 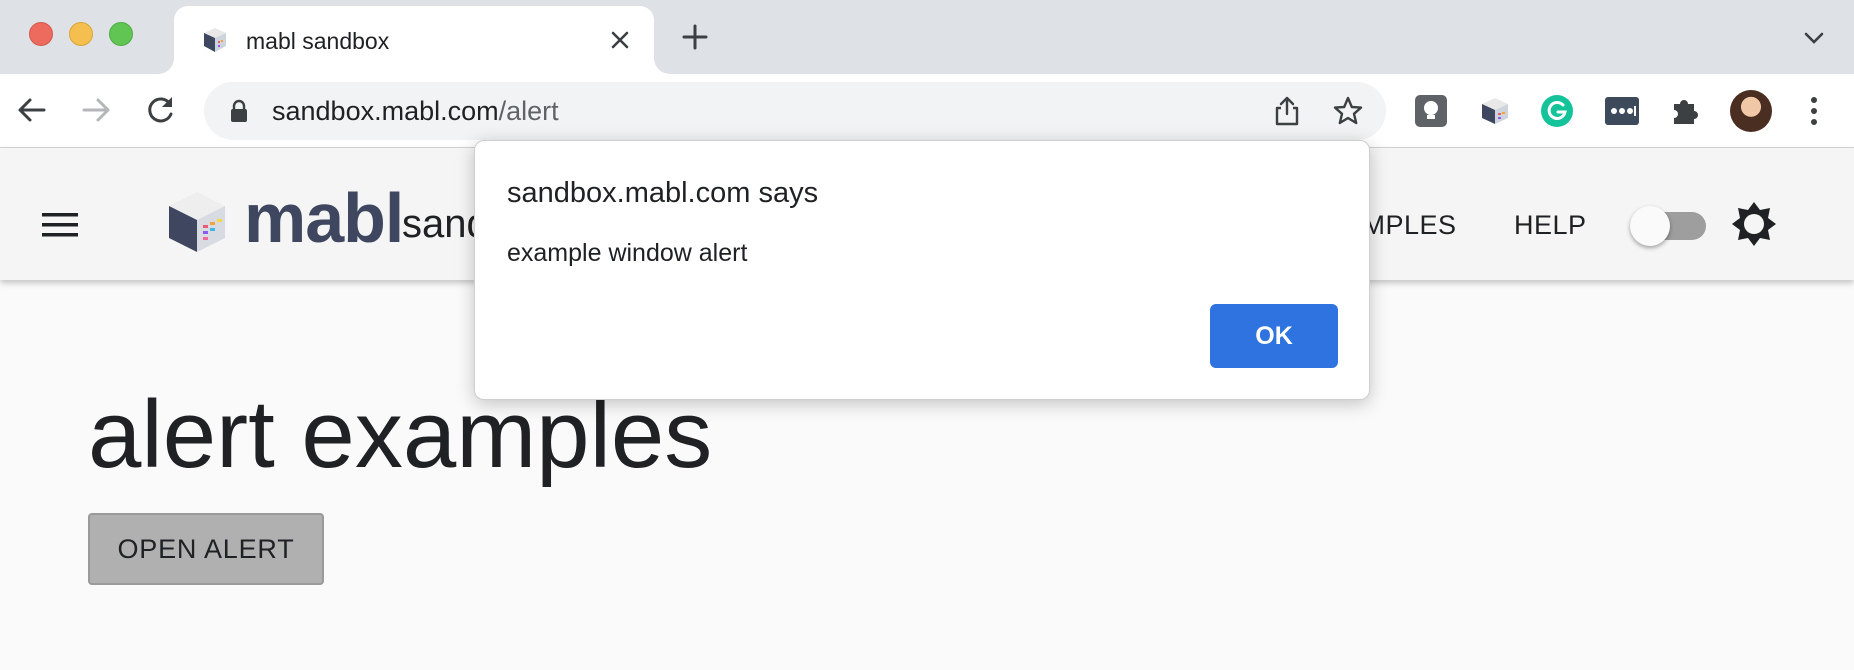 I want to click on profile-avatar, so click(x=1751, y=111).